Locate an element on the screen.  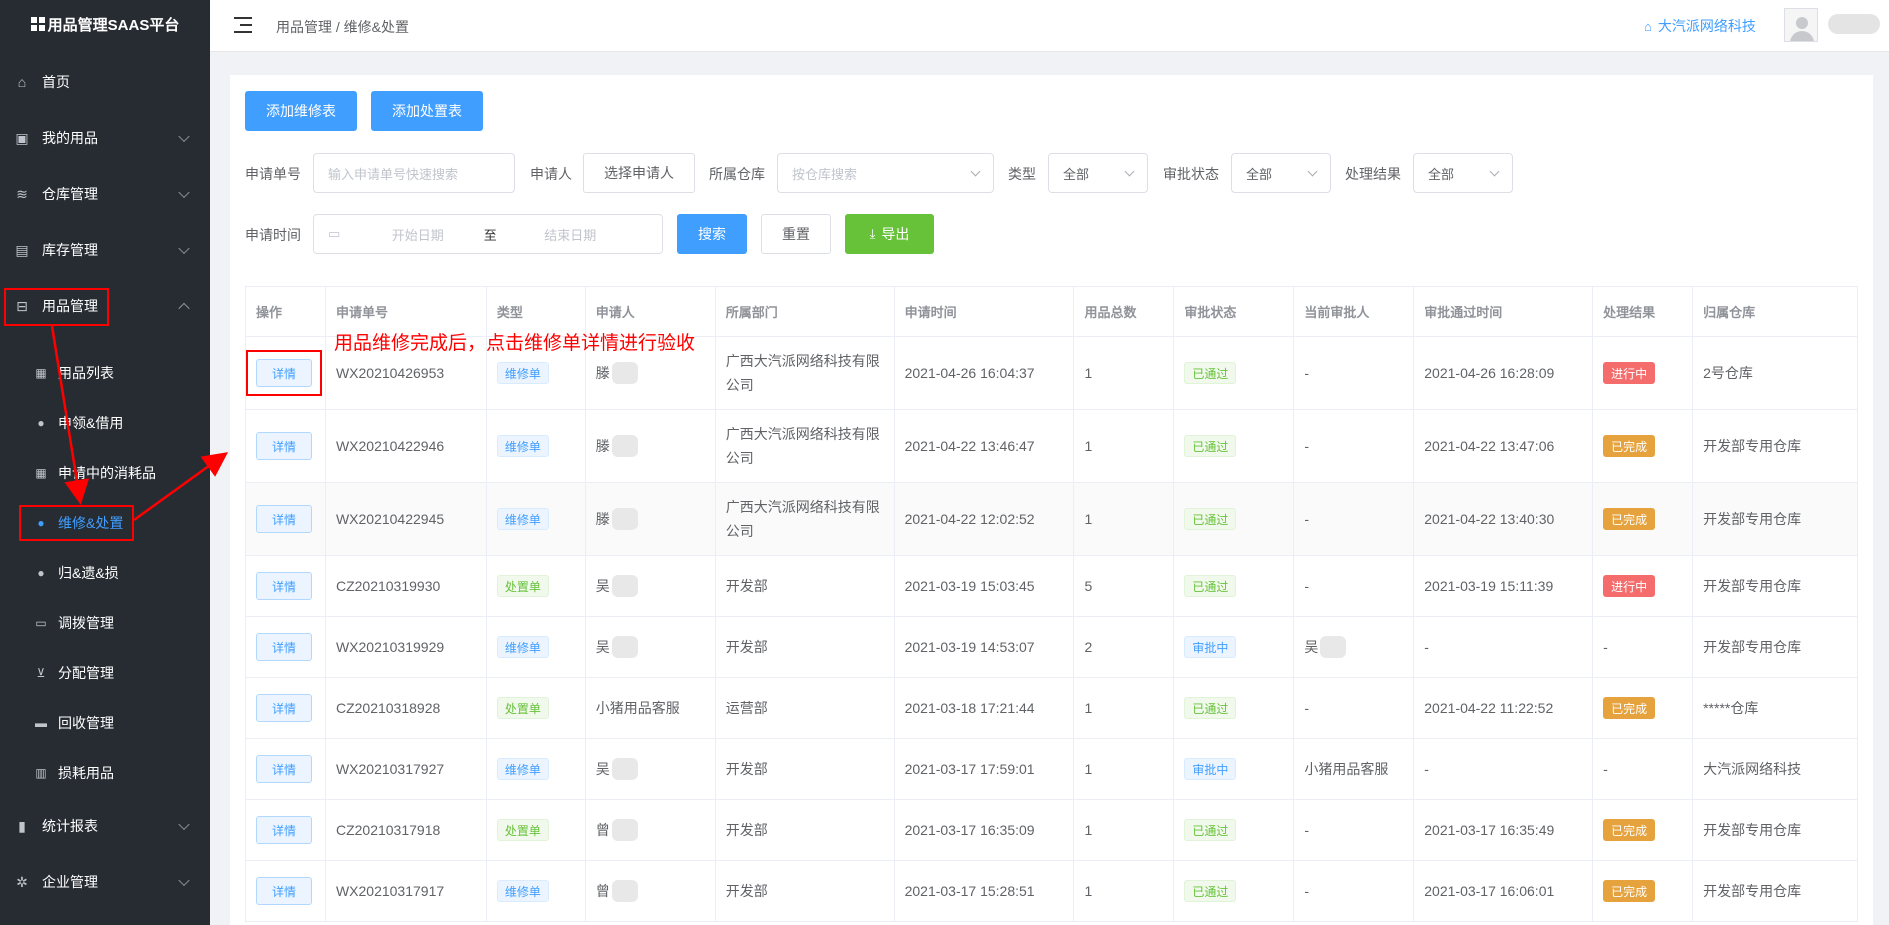
table-cell: 开发部专用仓库 is located at coordinates (1775, 446).